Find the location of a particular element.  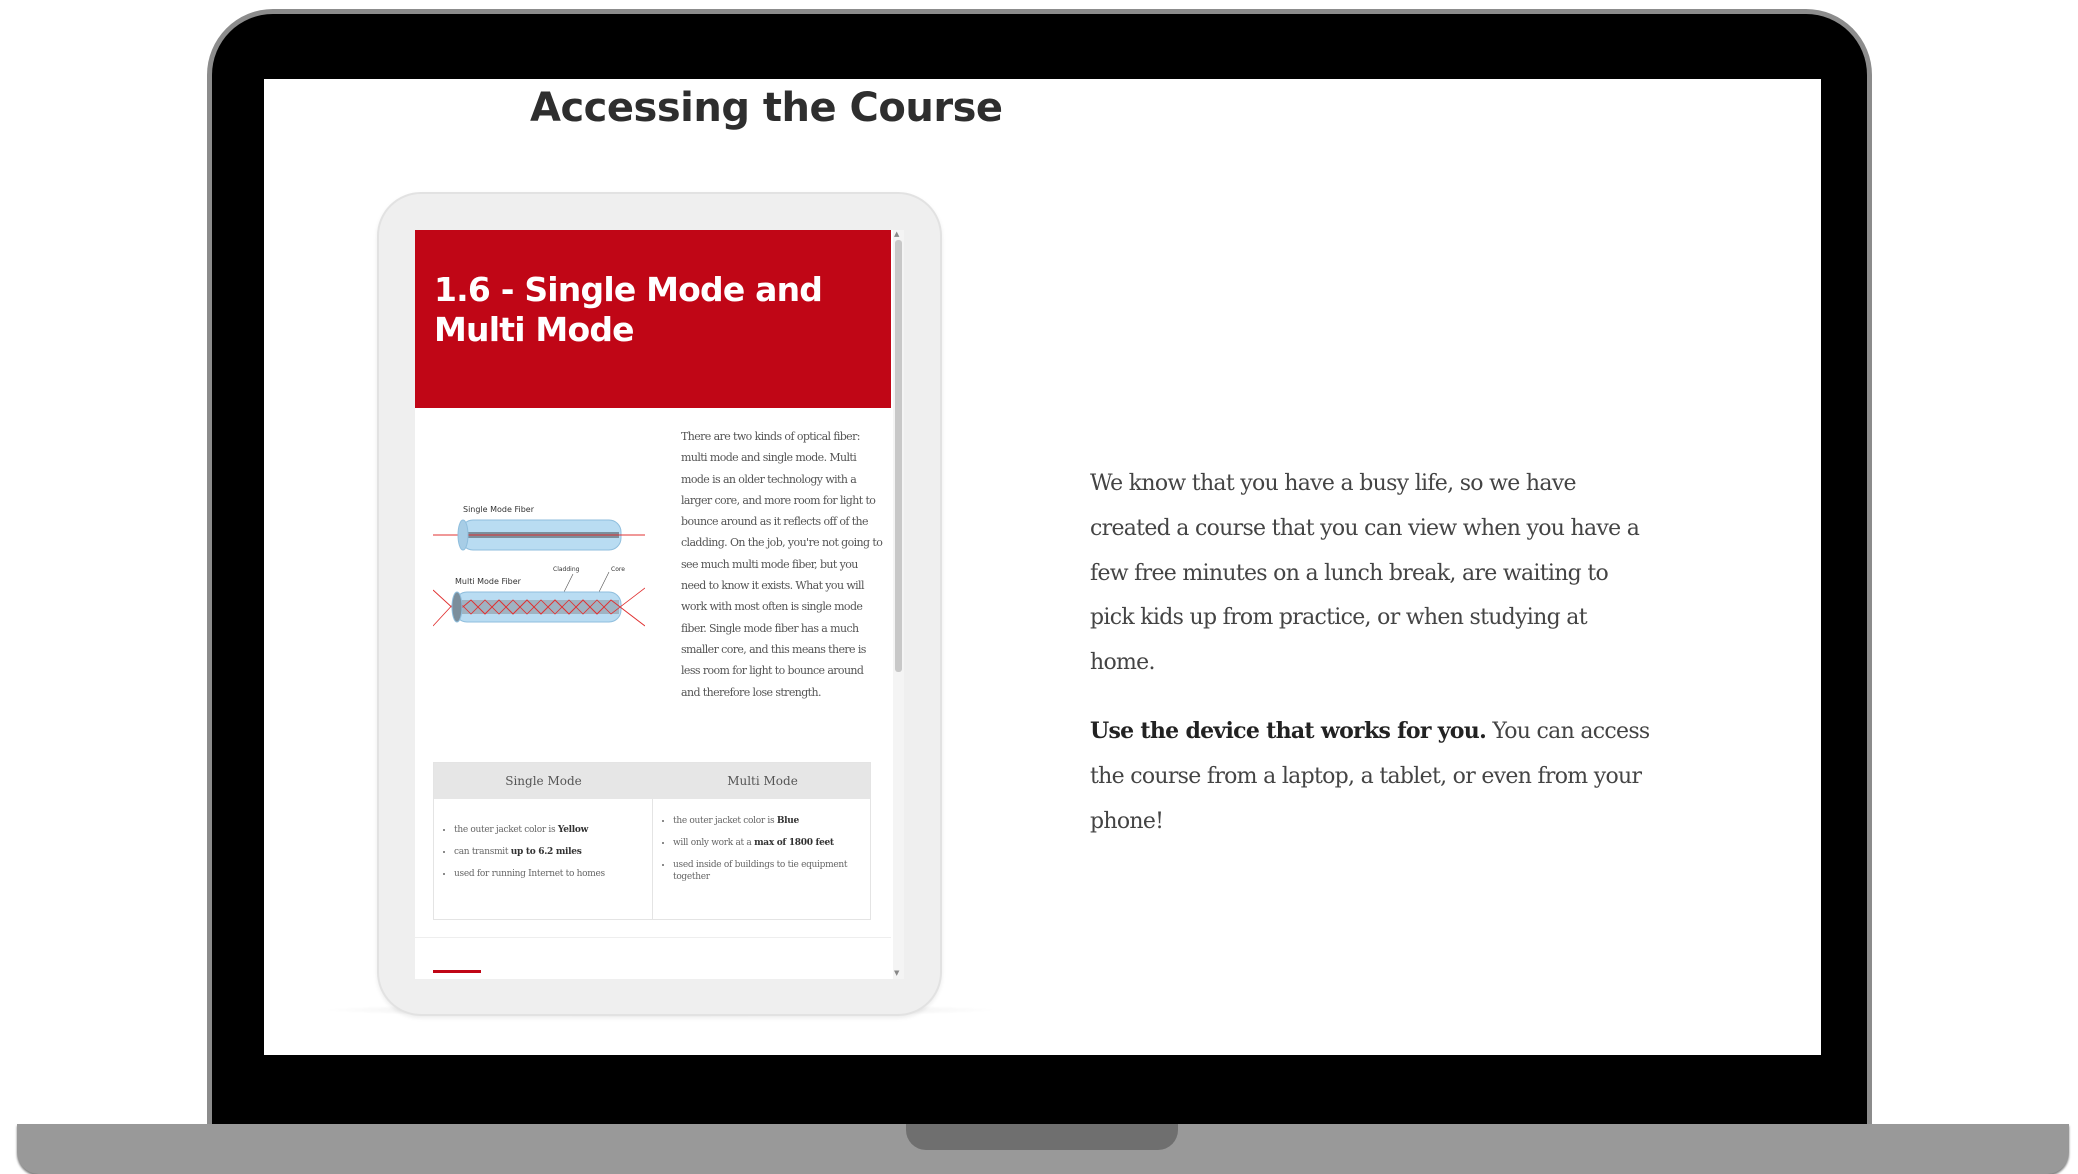

list-item: the outer jacket color is Yellow is located at coordinates (551, 830).